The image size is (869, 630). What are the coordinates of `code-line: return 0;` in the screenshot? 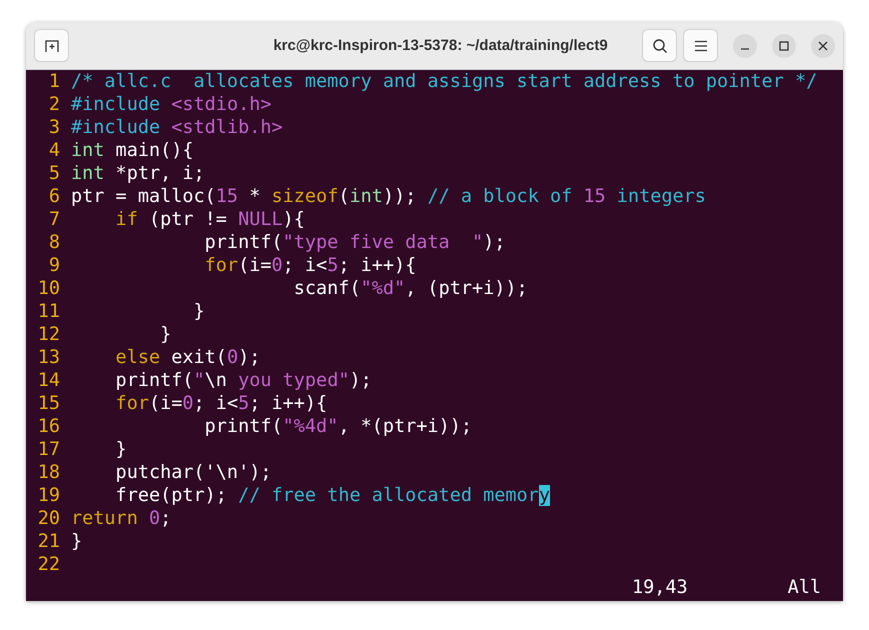 It's located at (121, 518).